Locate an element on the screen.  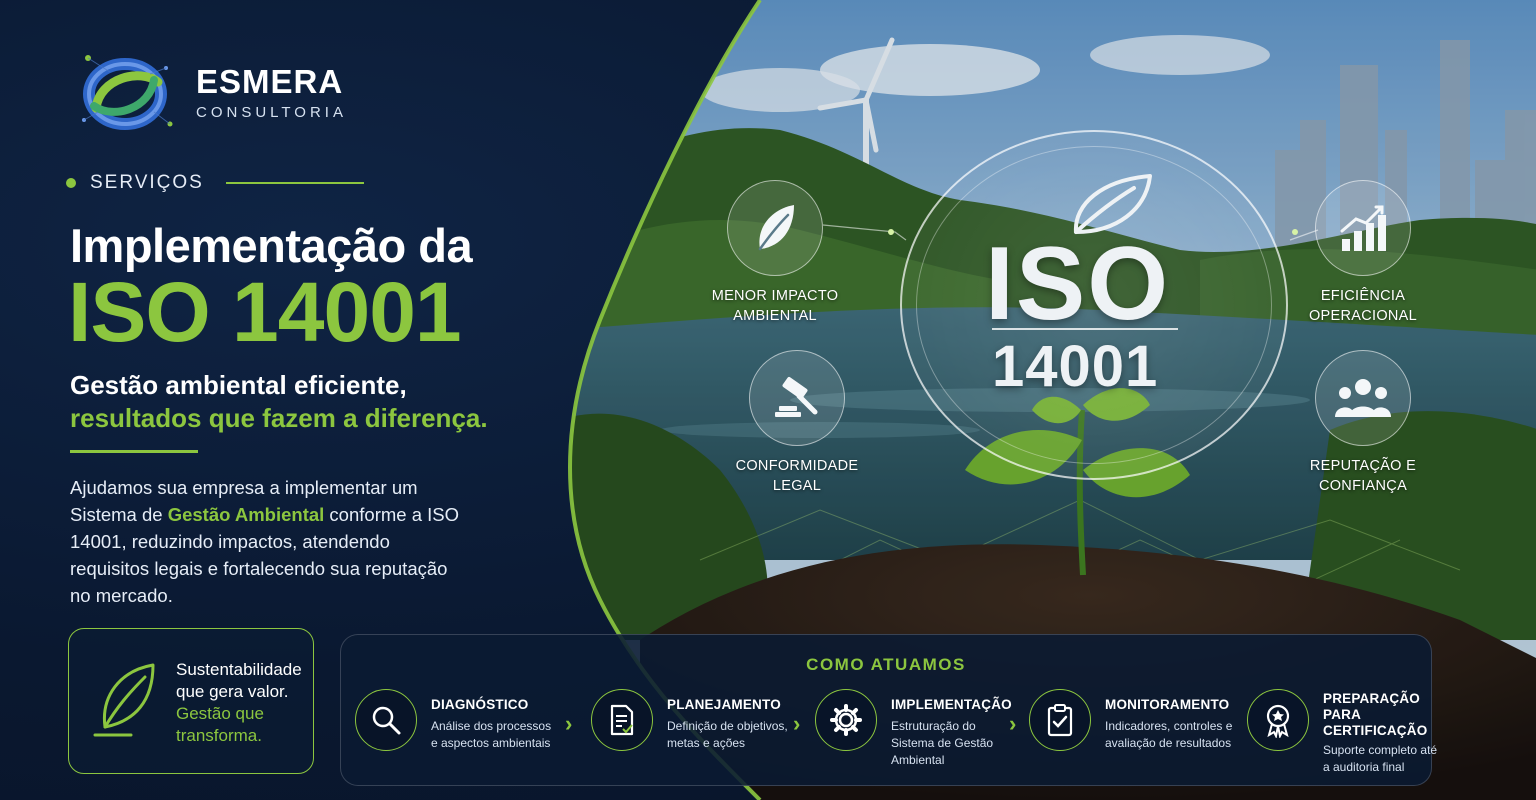
step-name: MONITORAMENTO is located at coordinates (1167, 704).